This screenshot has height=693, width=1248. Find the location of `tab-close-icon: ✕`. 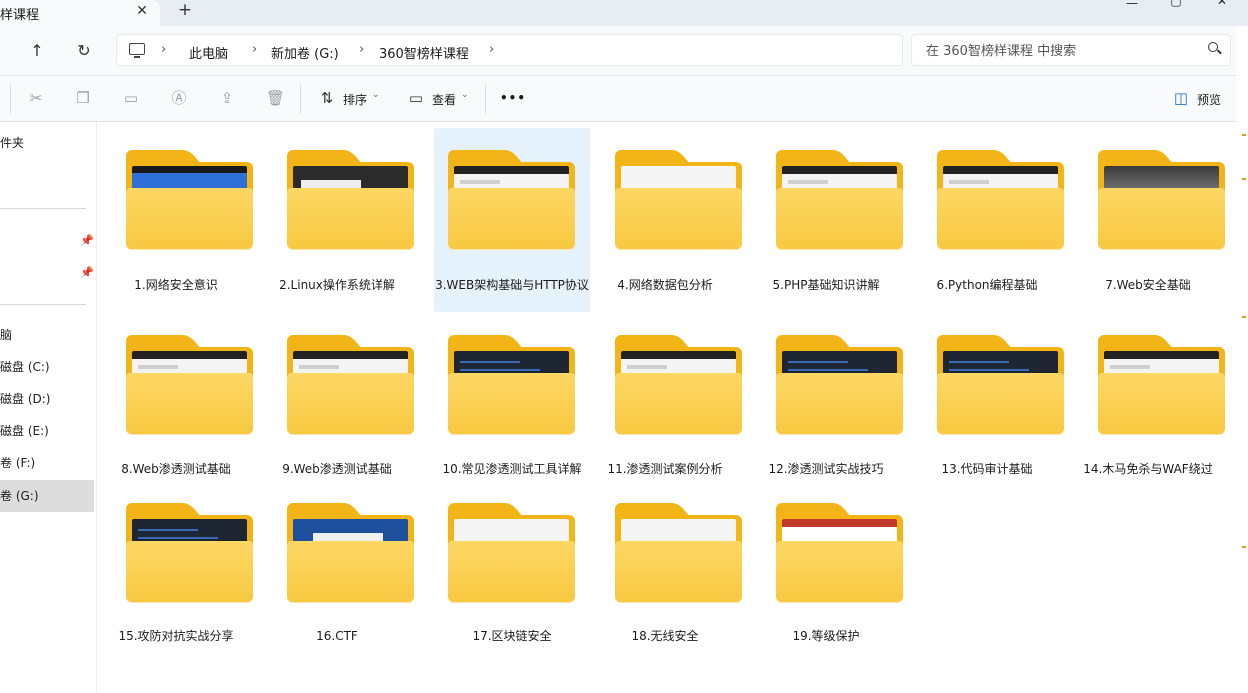

tab-close-icon: ✕ is located at coordinates (142, 11).